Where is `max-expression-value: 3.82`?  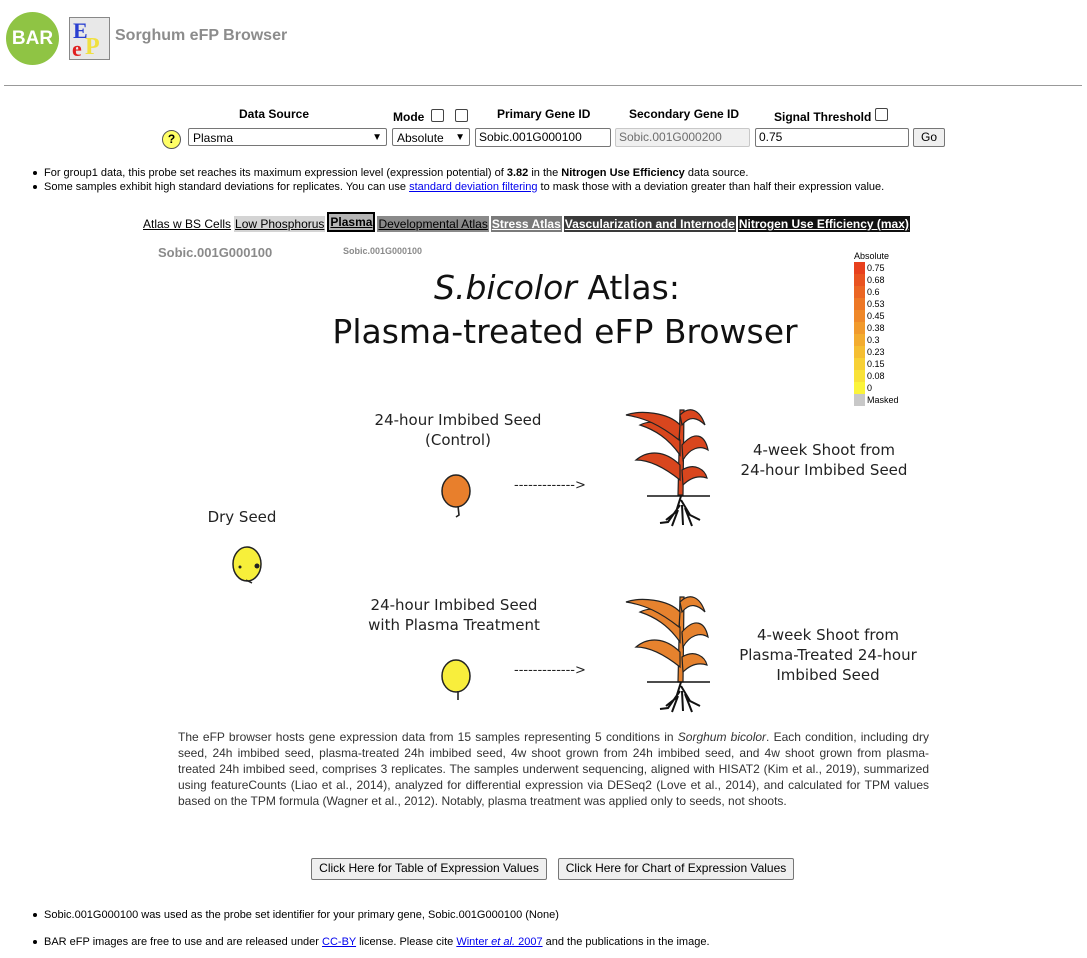 max-expression-value: 3.82 is located at coordinates (517, 173).